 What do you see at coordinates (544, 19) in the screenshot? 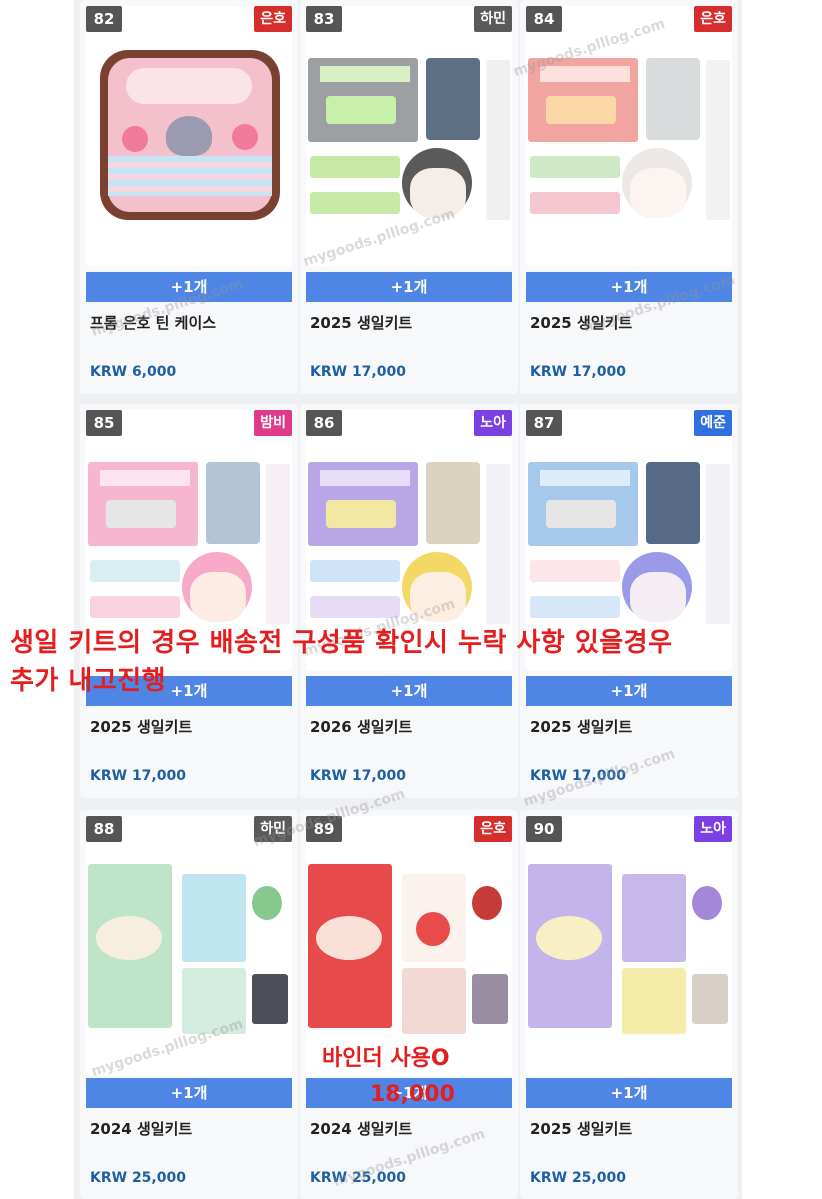
I see `product-number: 84` at bounding box center [544, 19].